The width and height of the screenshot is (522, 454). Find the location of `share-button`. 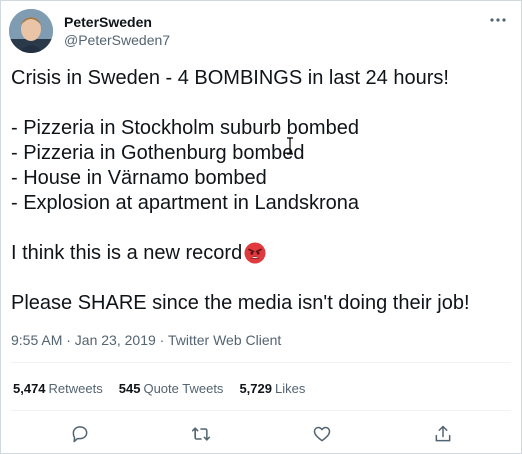

share-button is located at coordinates (443, 434).